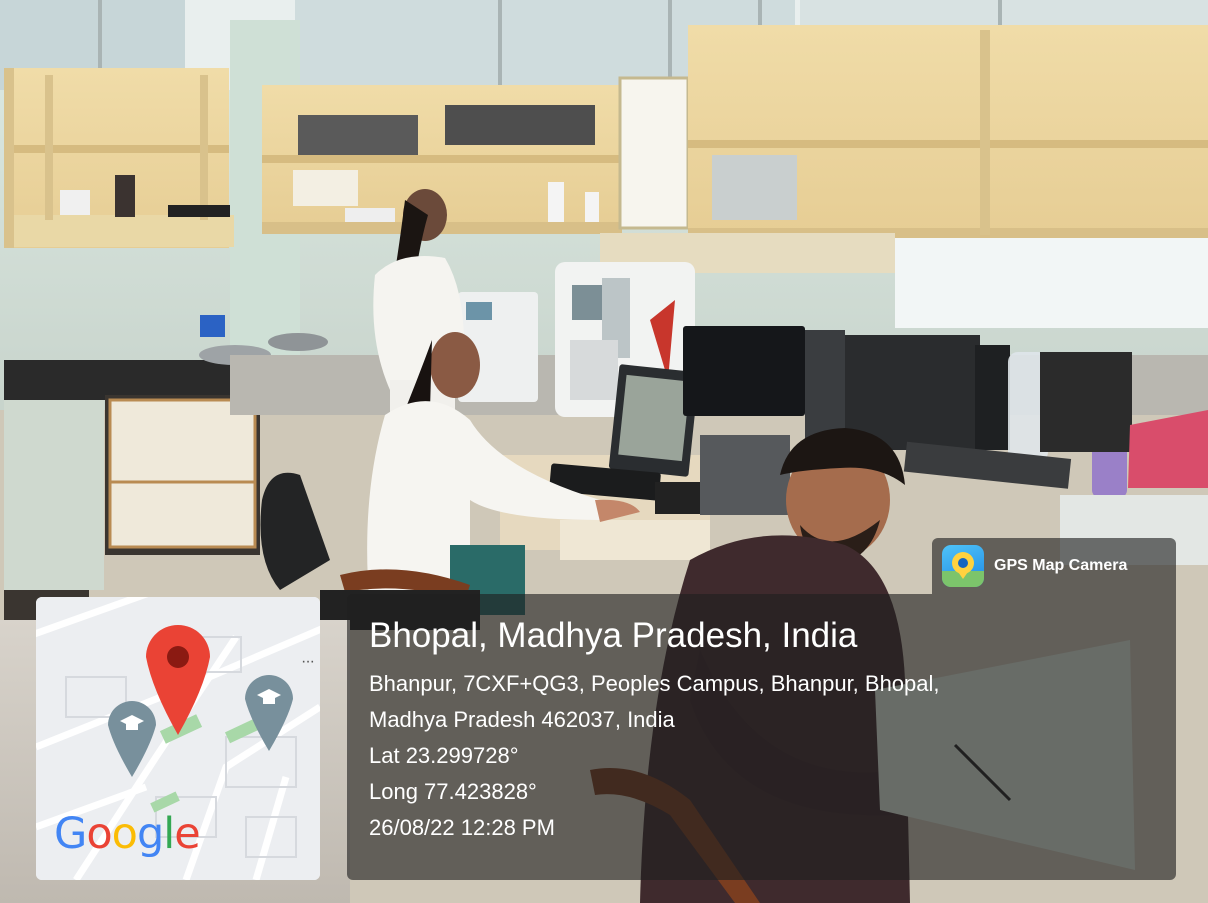  Describe the element at coordinates (453, 791) in the screenshot. I see `longitude: Long 77.423828°` at that location.